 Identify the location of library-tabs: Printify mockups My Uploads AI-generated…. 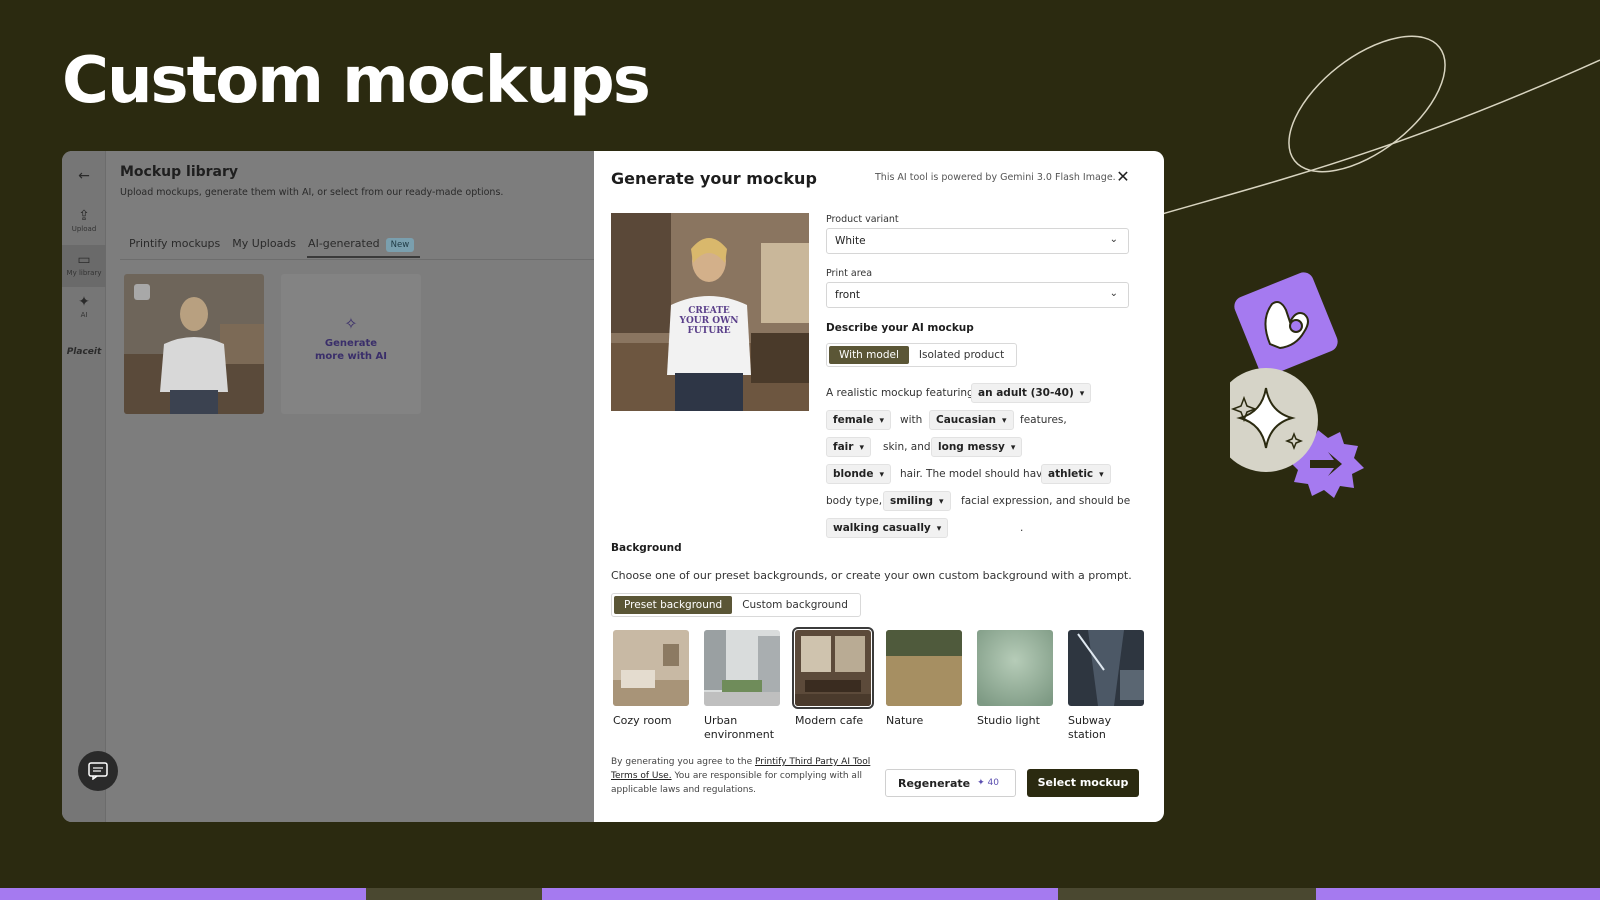
(274, 246).